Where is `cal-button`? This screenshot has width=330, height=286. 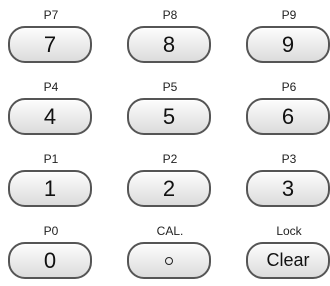 cal-button is located at coordinates (169, 260).